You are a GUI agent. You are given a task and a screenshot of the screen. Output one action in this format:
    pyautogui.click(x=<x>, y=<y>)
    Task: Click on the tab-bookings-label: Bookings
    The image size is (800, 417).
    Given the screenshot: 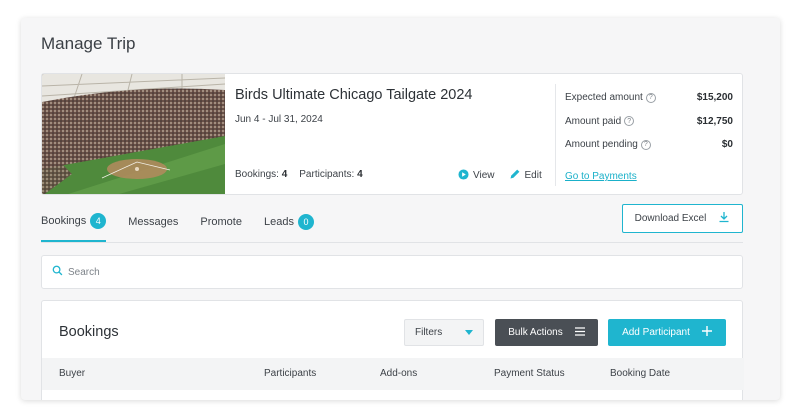 What is the action you would take?
    pyautogui.click(x=64, y=221)
    